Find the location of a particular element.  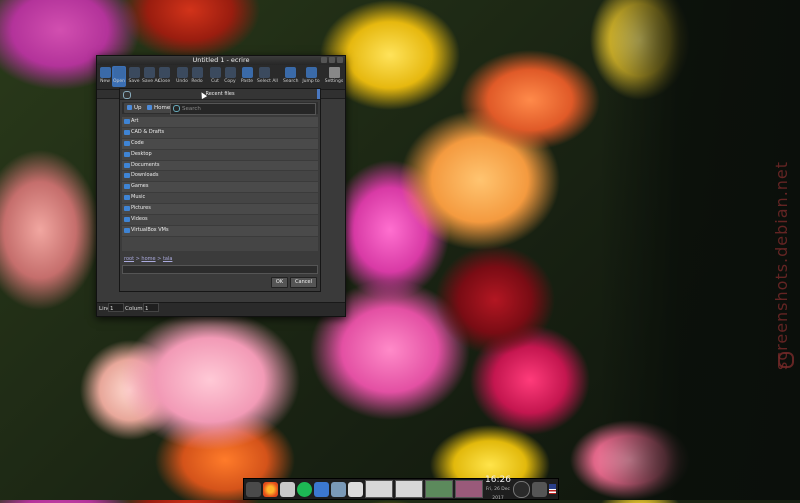

close-doc-icon is located at coordinates (164, 72).